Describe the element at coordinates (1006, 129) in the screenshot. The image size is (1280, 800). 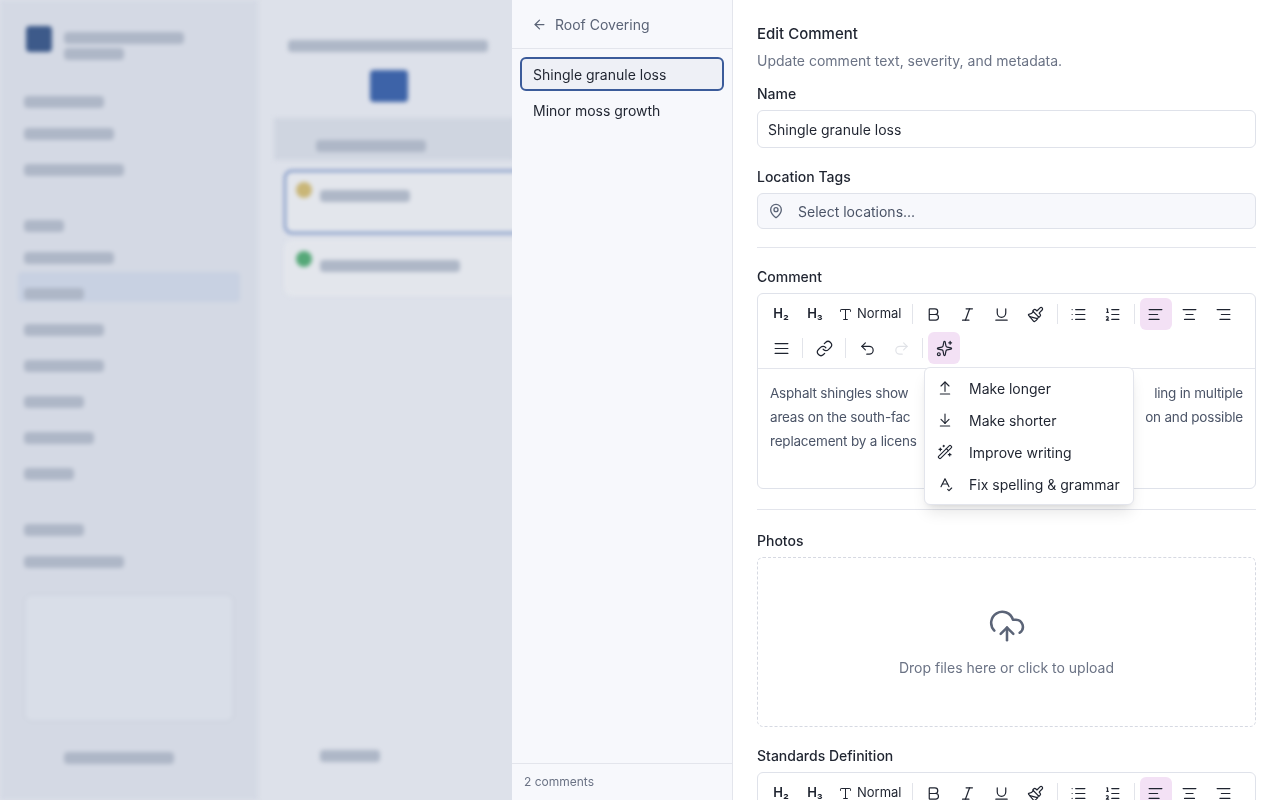
I see `name-field: Shingle granule loss` at that location.